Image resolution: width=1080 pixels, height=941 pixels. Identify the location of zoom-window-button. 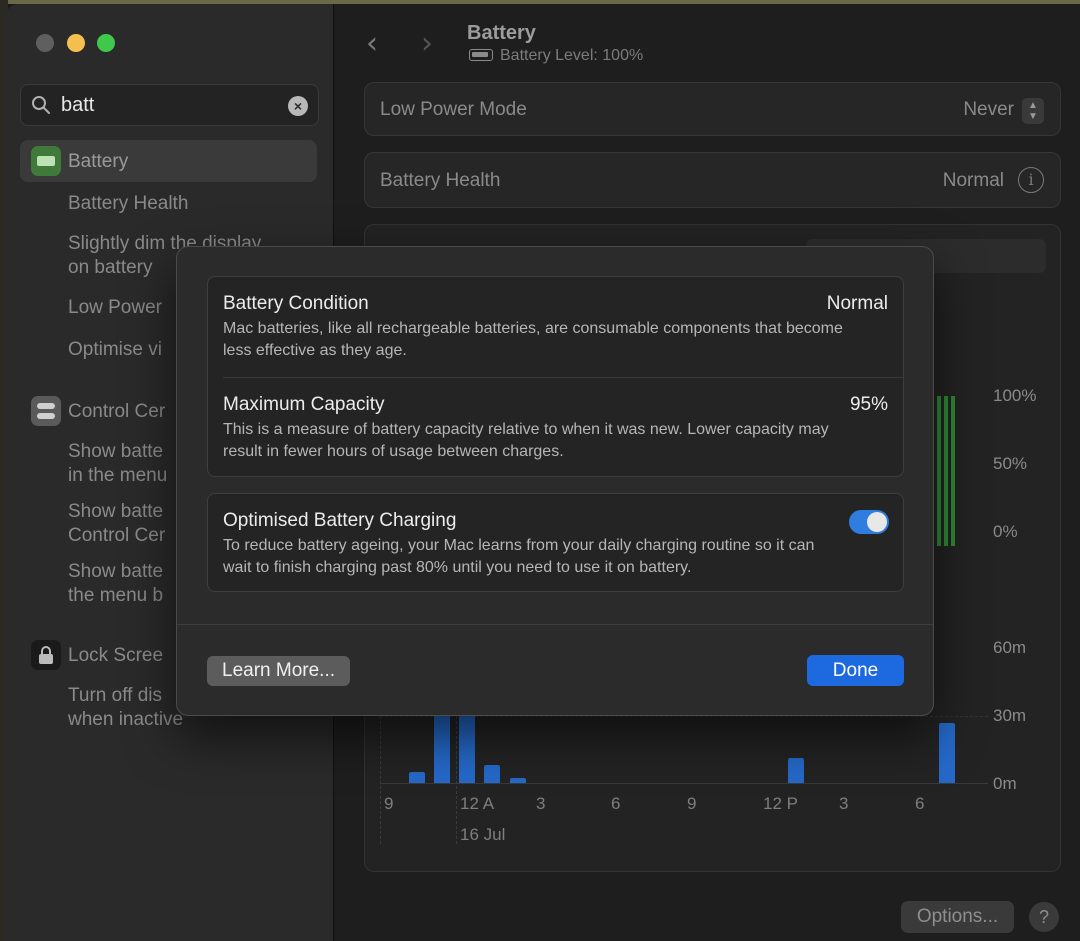
(106, 43).